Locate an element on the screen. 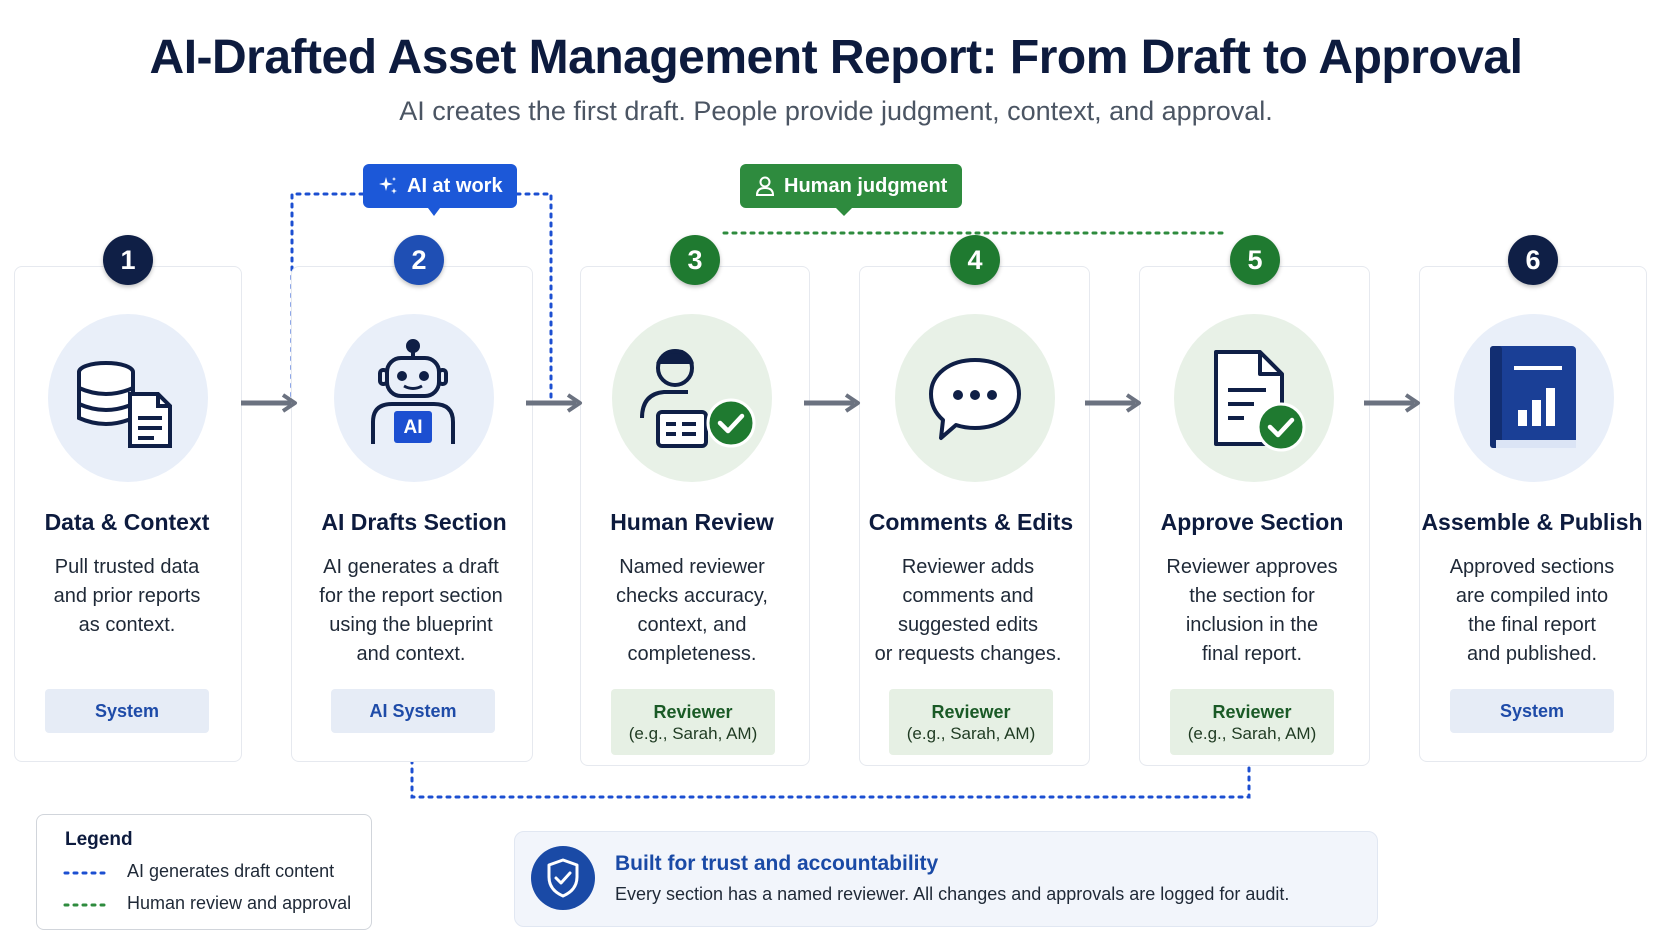 The image size is (1672, 941). return-loop-line is located at coordinates (830, 778).